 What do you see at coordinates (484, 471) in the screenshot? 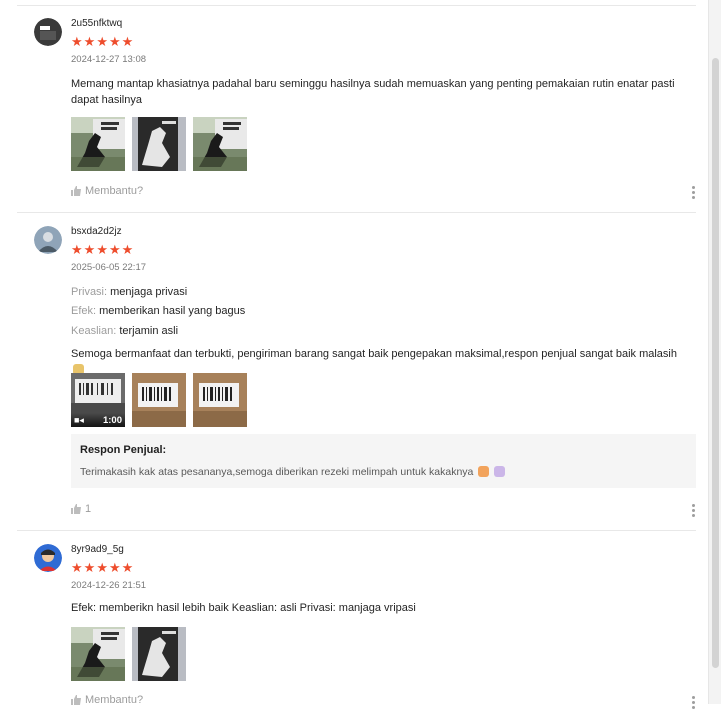
I see `heart-hands-emoji-icon` at bounding box center [484, 471].